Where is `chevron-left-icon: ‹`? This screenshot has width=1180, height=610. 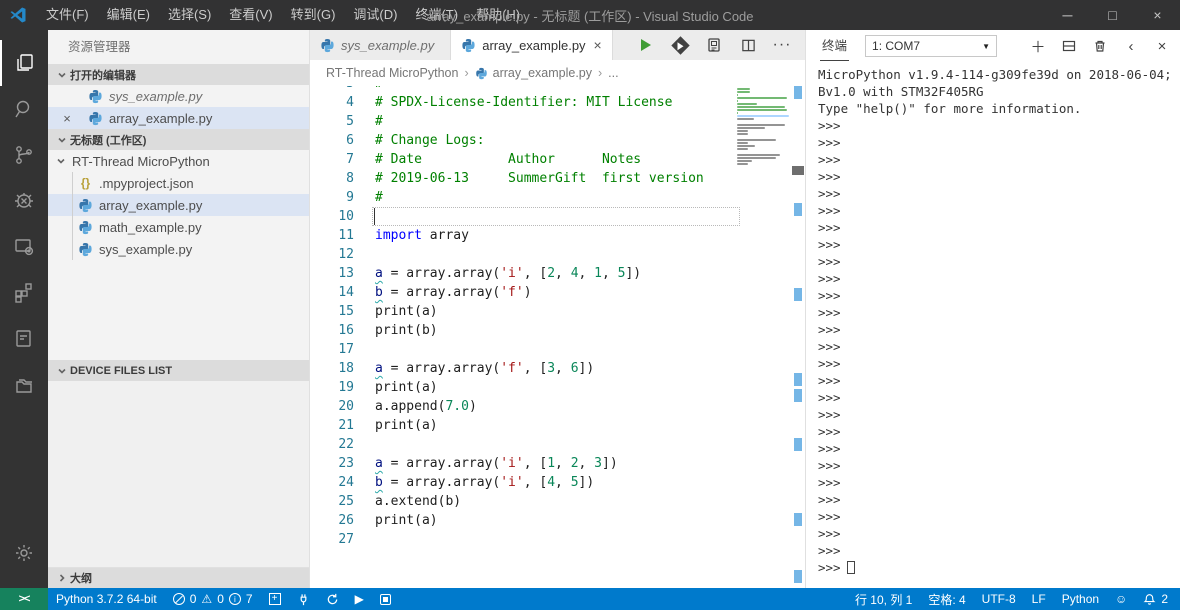 chevron-left-icon: ‹ is located at coordinates (1131, 46).